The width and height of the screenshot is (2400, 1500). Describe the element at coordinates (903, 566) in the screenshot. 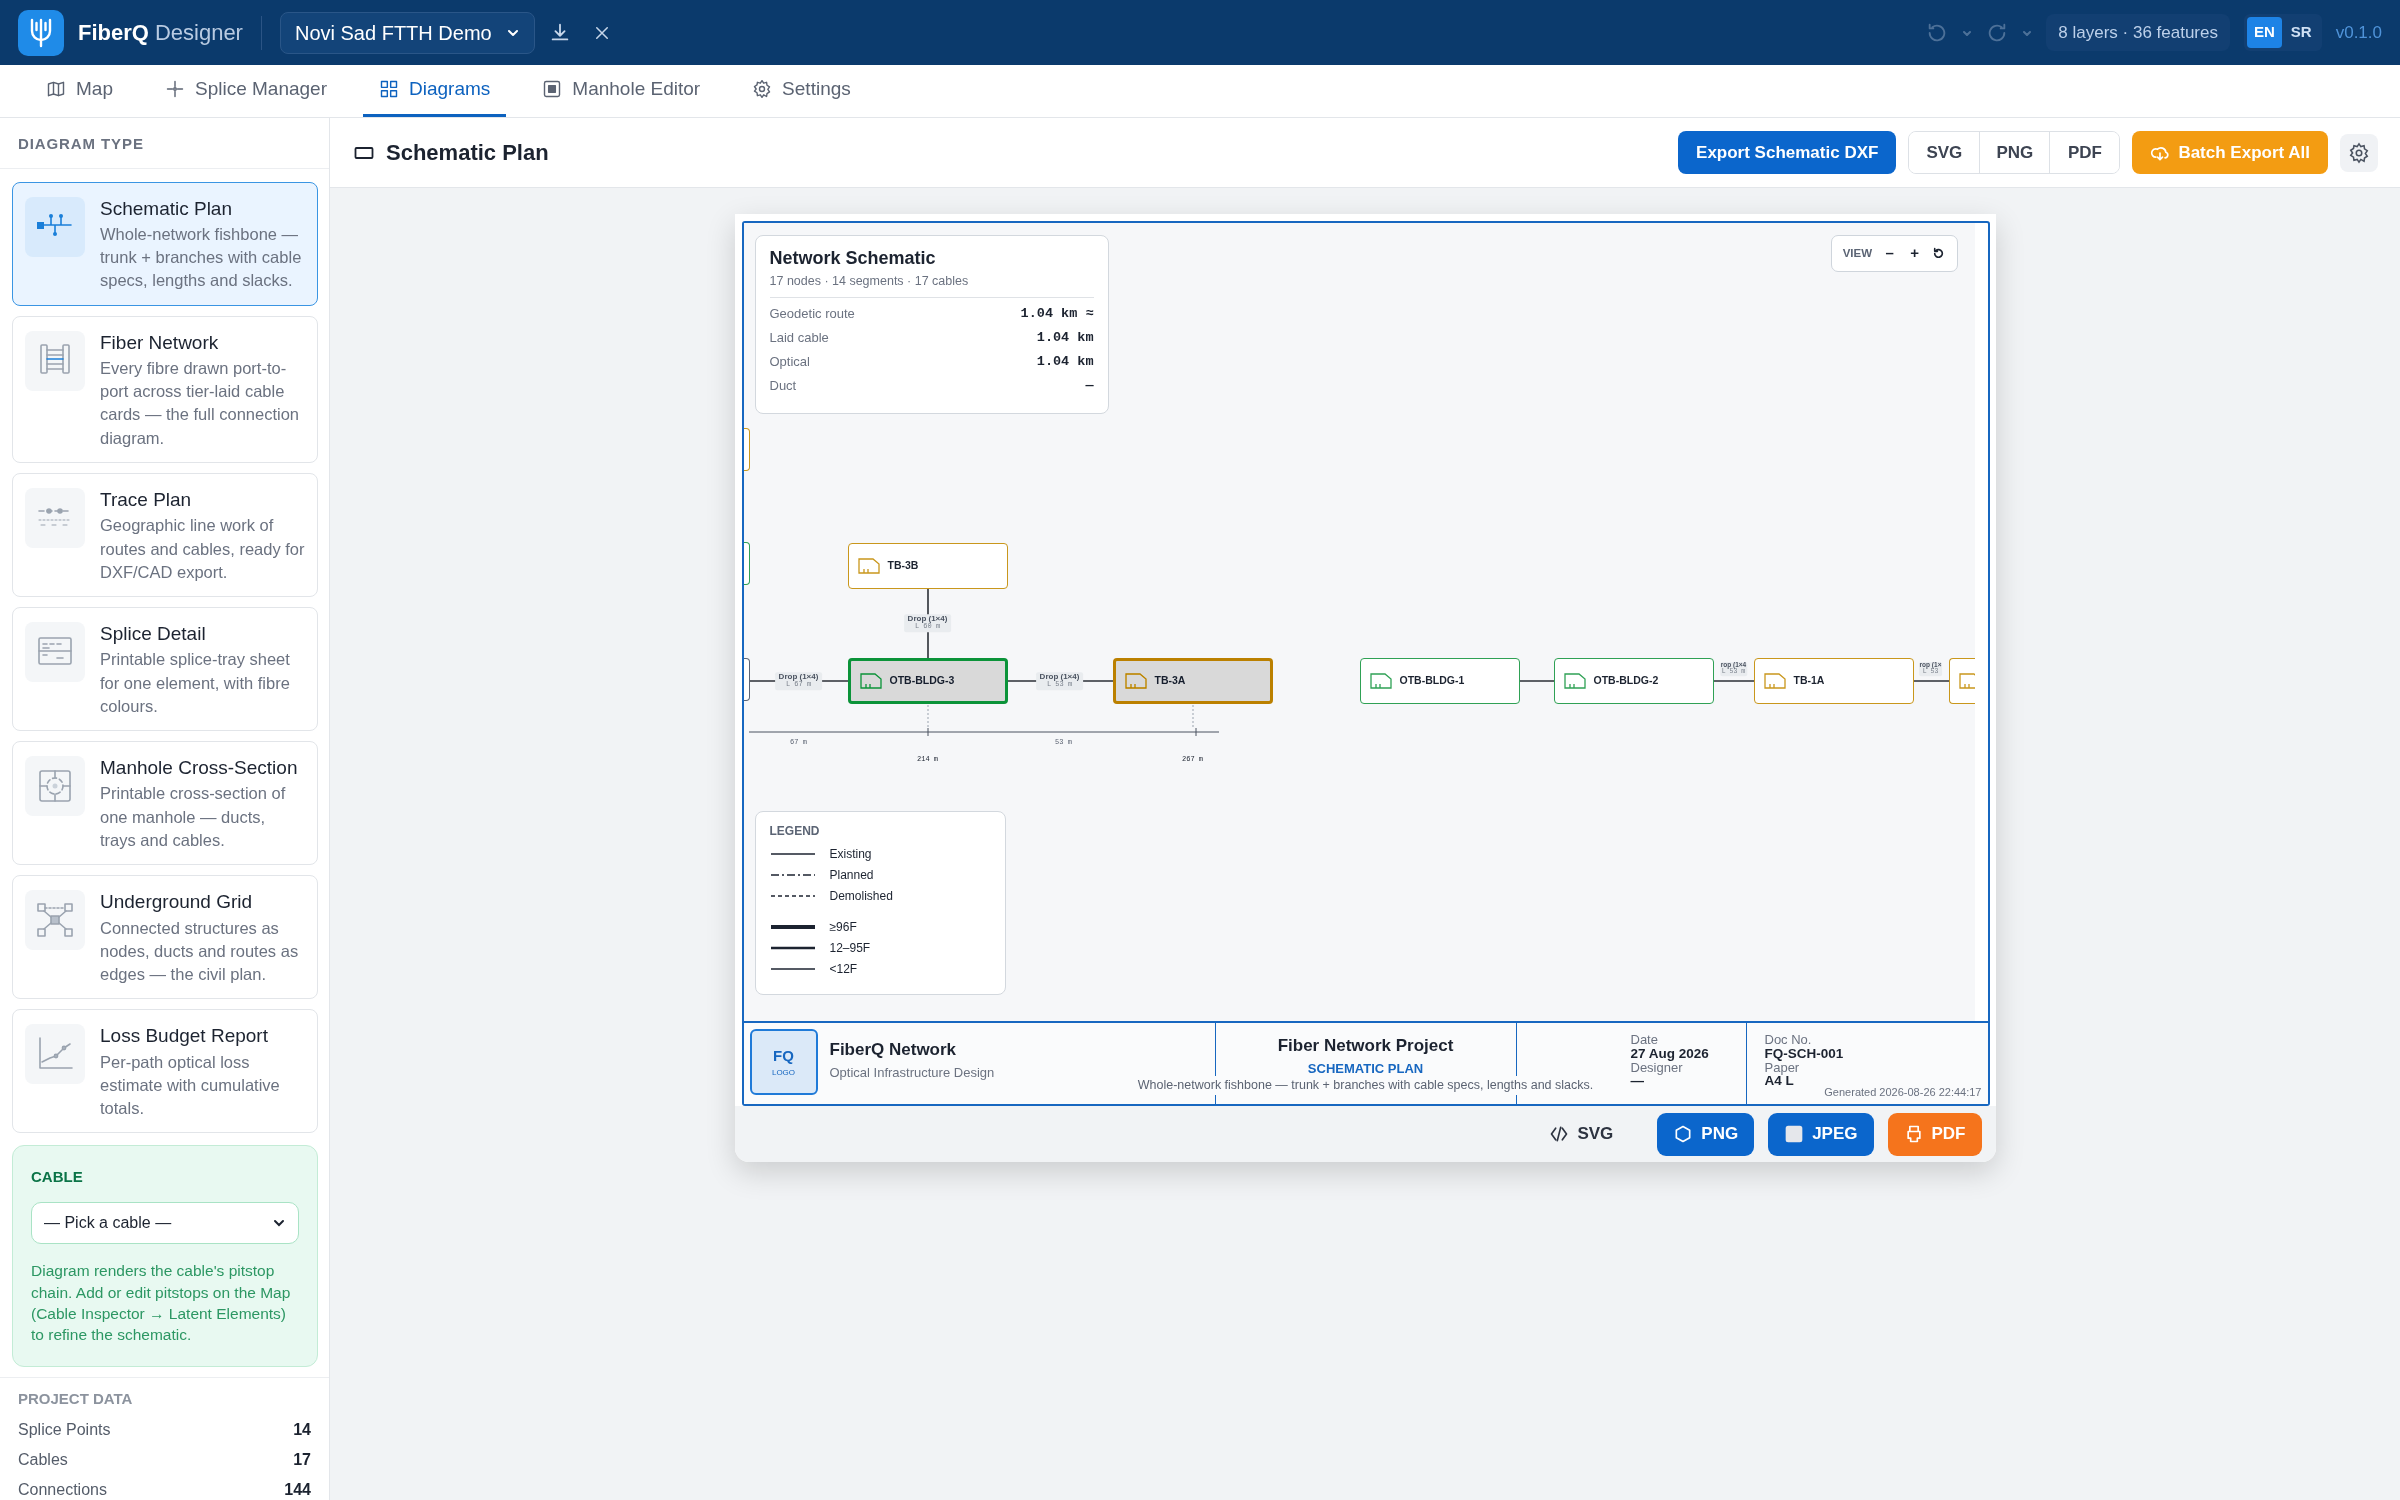

I see `node-label: TB-3B` at that location.